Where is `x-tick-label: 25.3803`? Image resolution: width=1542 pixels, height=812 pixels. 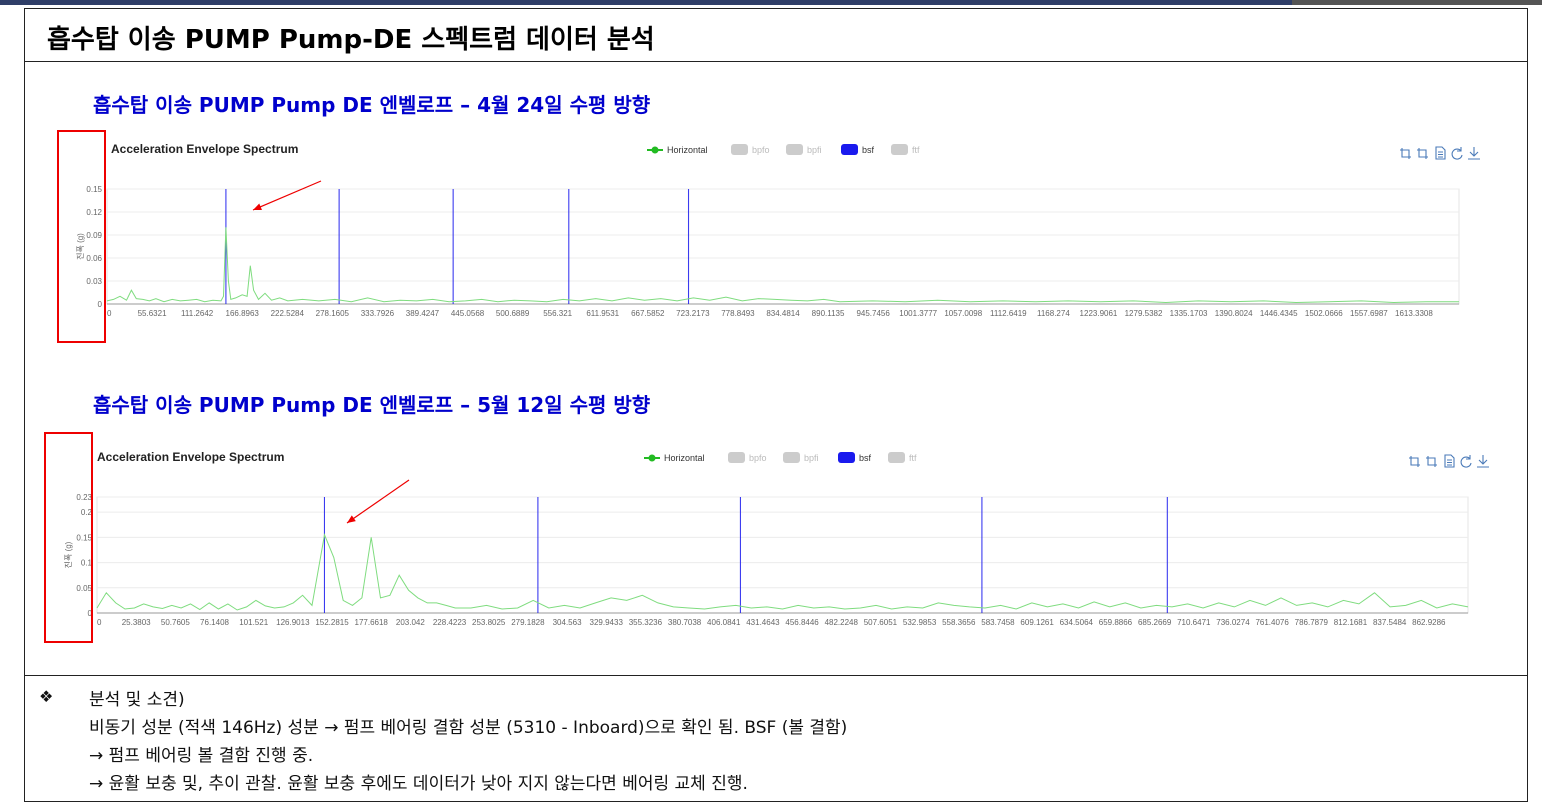 x-tick-label: 25.3803 is located at coordinates (136, 622).